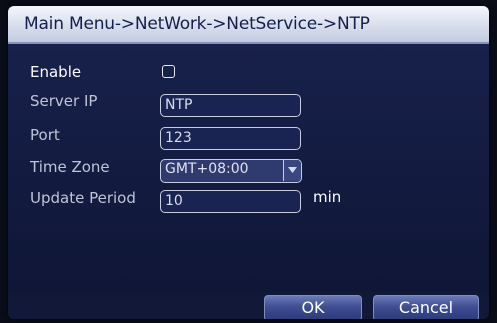 The height and width of the screenshot is (323, 497). What do you see at coordinates (230, 138) in the screenshot?
I see `port-input: 123` at bounding box center [230, 138].